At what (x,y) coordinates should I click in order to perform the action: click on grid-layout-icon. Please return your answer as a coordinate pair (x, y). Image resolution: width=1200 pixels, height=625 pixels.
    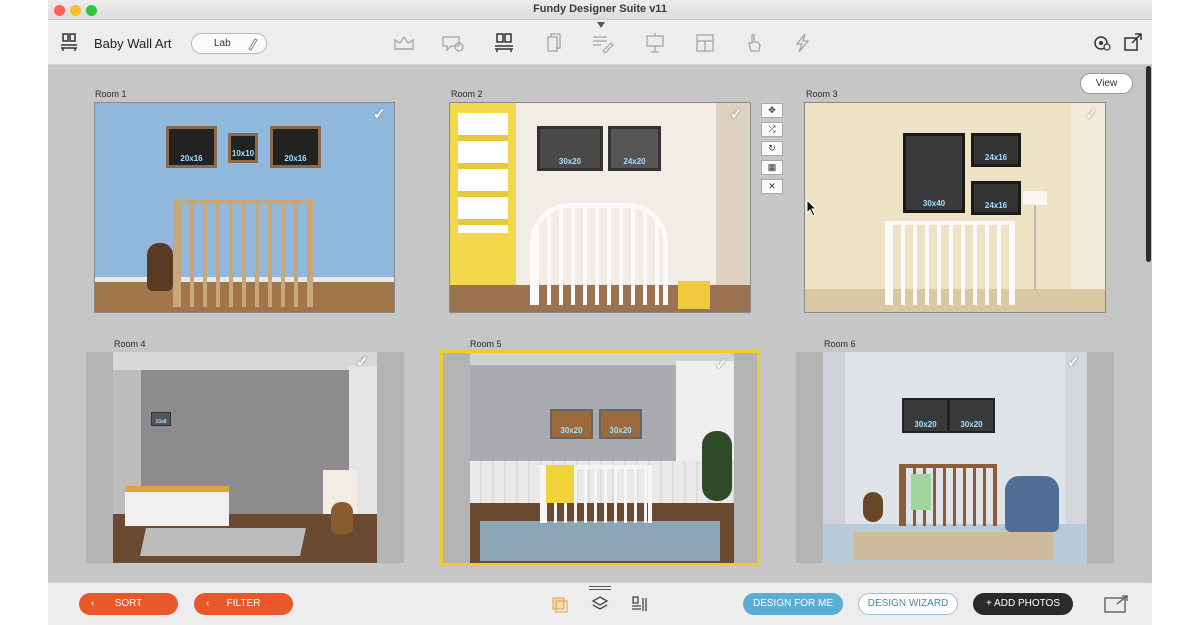
    Looking at the image, I should click on (705, 43).